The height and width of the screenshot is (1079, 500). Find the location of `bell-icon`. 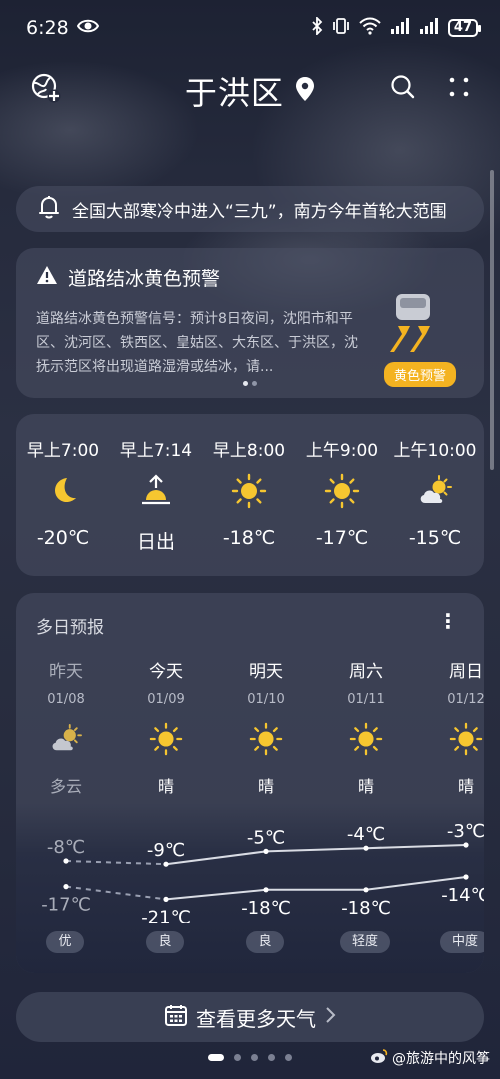

bell-icon is located at coordinates (49, 209).